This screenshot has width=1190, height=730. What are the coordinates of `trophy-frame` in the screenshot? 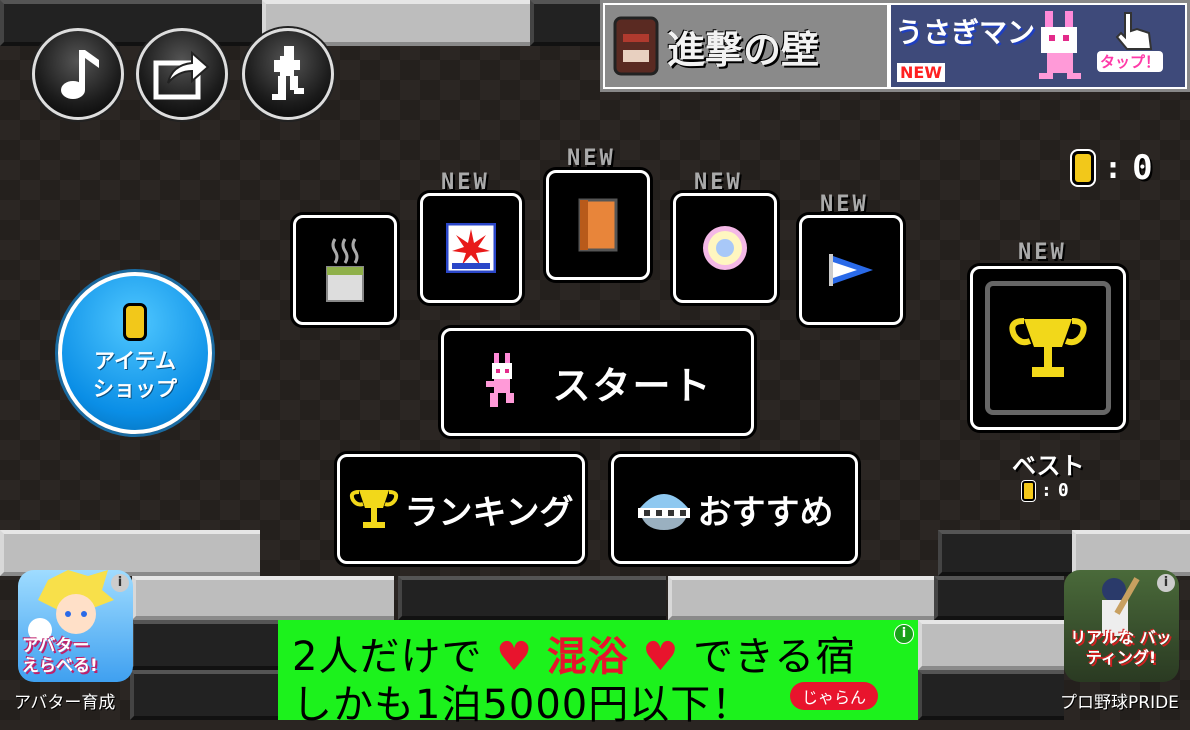 It's located at (1048, 348).